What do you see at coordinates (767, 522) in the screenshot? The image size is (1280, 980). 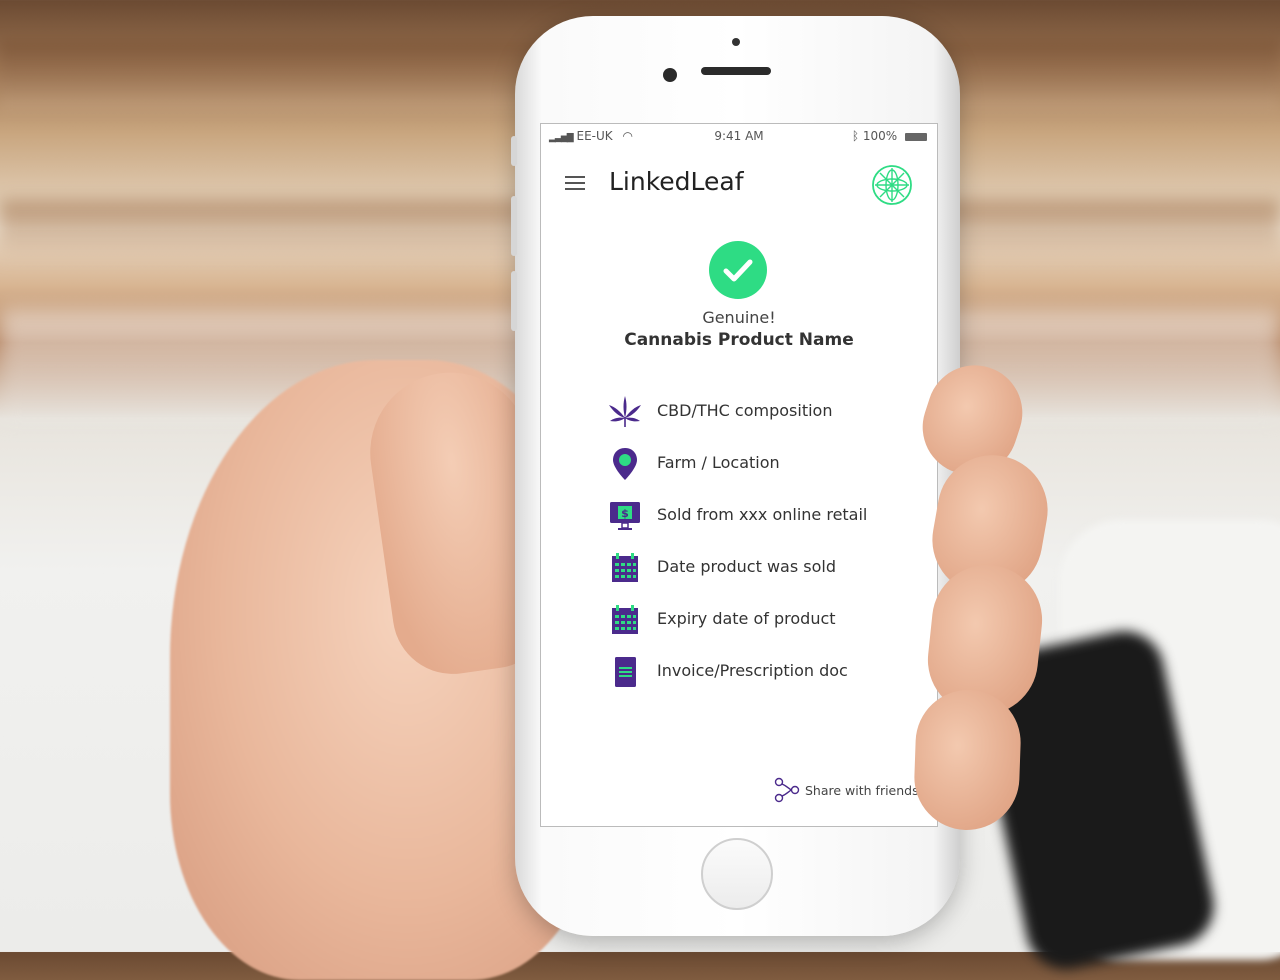 I see `info-item-retail: $ Sold from xxx online retail` at bounding box center [767, 522].